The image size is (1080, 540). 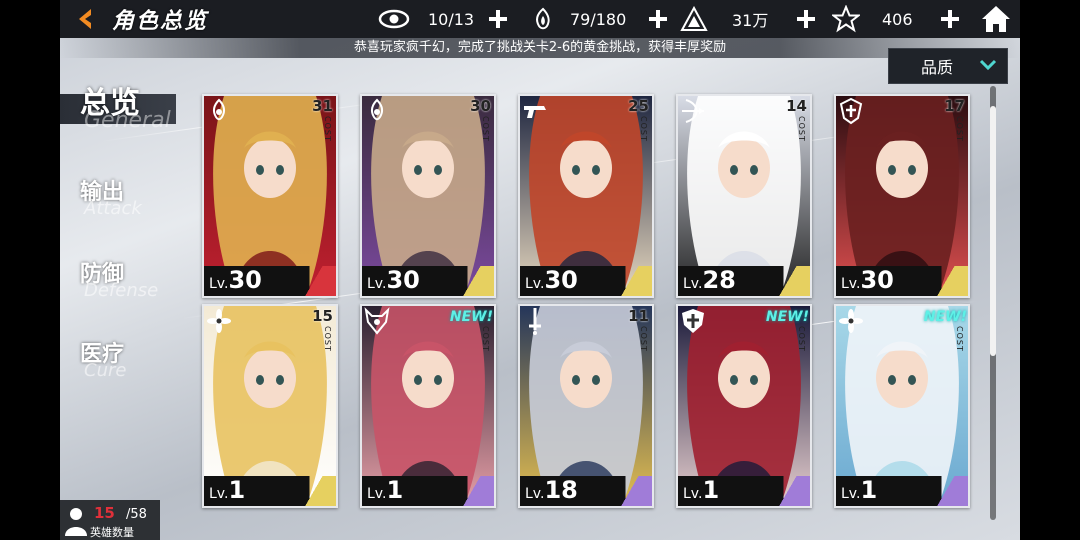 I want to click on stars-value: 406, so click(x=897, y=19).